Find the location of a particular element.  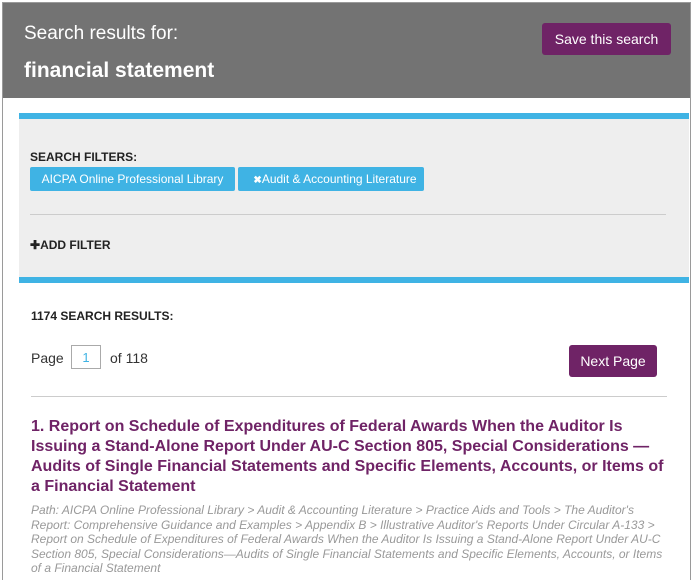

header-label: Search results for: is located at coordinates (101, 33).